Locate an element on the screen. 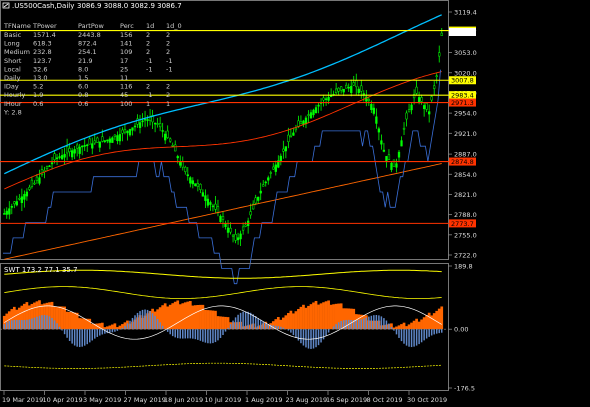 Image resolution: width=590 pixels, height=407 pixels. table-cell: 21.9 is located at coordinates (85, 61).